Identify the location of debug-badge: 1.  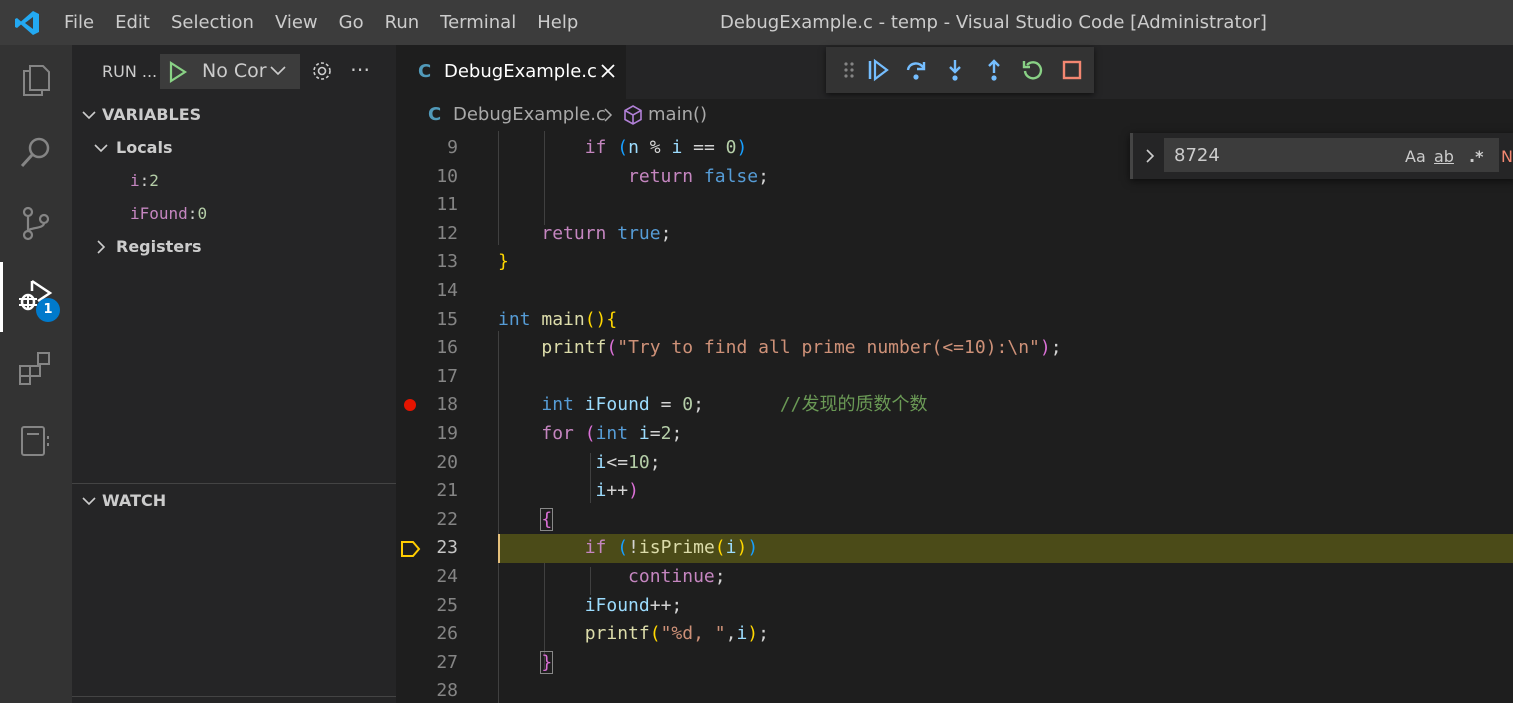
(48, 310).